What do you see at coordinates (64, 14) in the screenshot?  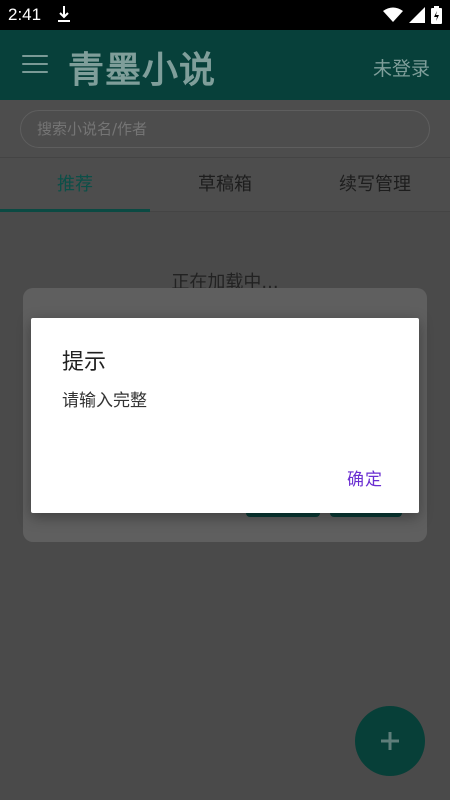 I see `download-icon` at bounding box center [64, 14].